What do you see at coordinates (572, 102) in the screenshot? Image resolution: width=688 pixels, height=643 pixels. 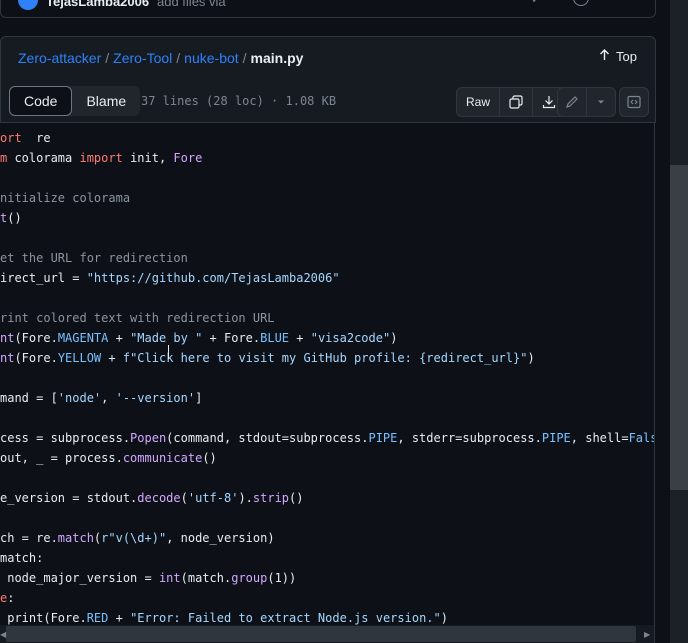 I see `pencil-icon` at bounding box center [572, 102].